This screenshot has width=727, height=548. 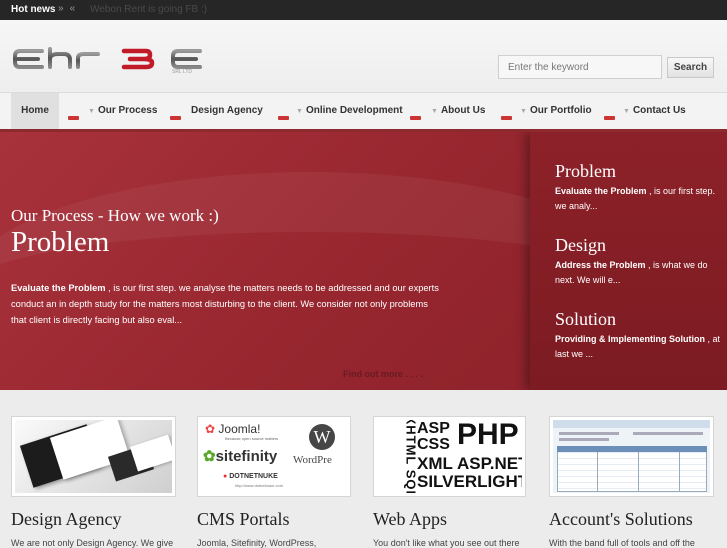 I want to click on sitefinity-icon: ✿, so click(x=209, y=456).